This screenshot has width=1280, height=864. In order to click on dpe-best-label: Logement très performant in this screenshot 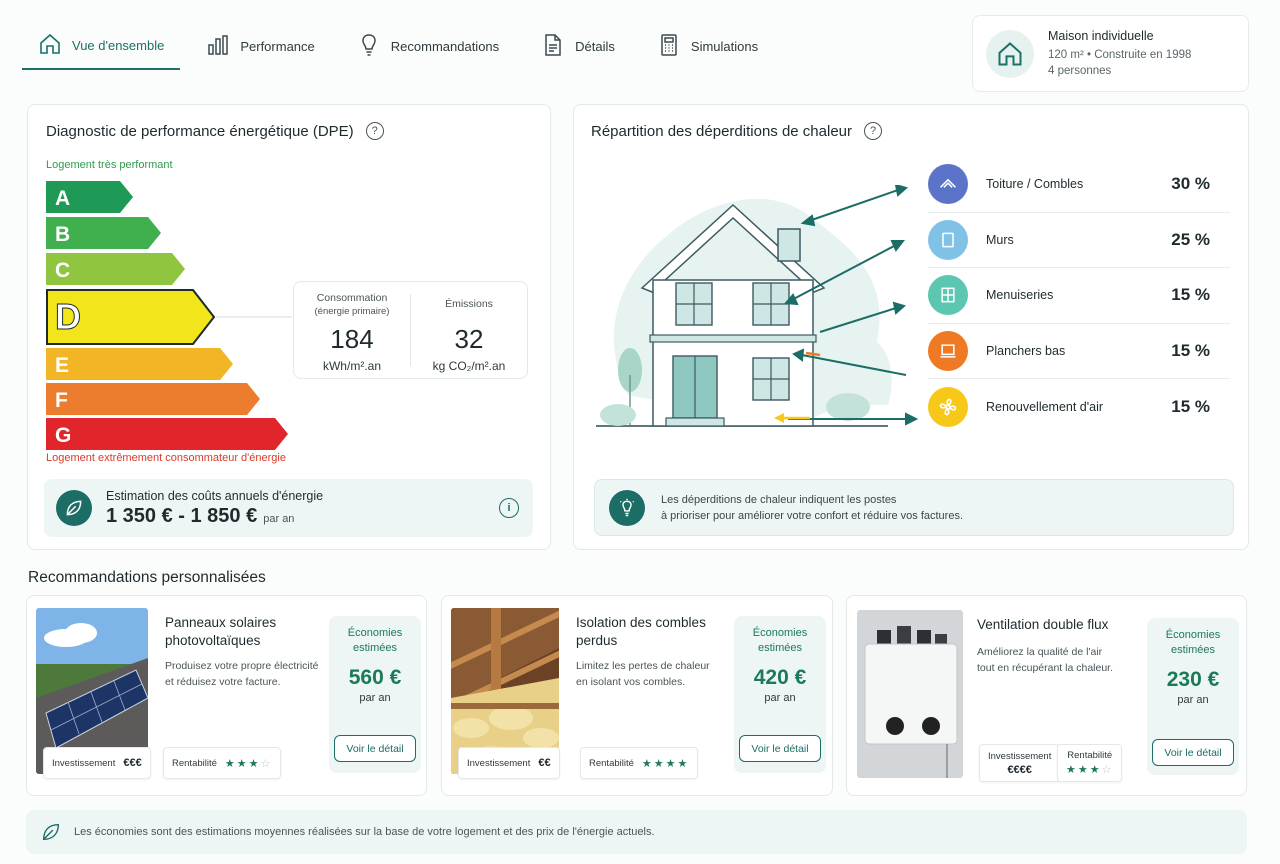, I will do `click(109, 165)`.